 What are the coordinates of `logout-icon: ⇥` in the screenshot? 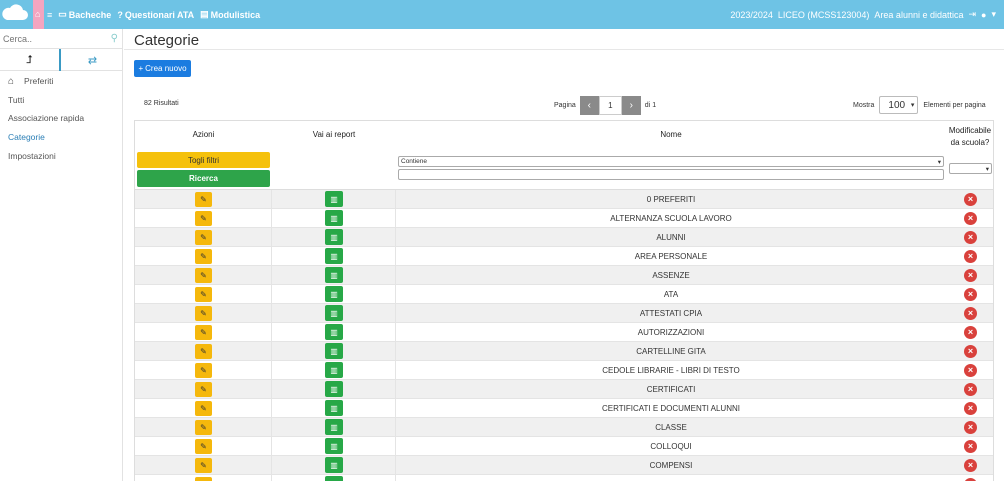 It's located at (972, 14).